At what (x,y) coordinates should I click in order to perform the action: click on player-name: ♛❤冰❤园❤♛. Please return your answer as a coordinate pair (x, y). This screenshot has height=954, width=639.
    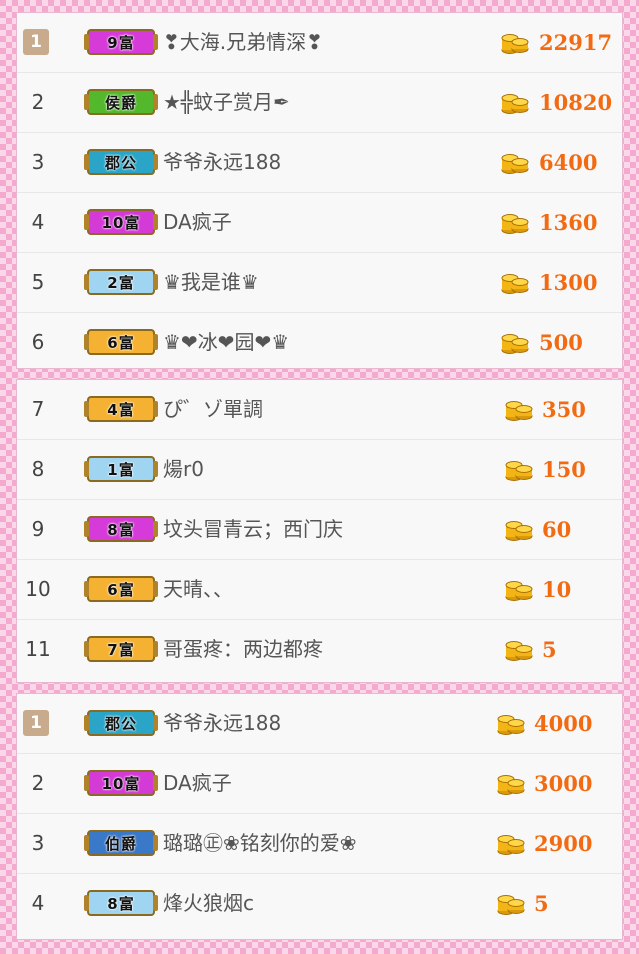
    Looking at the image, I should click on (226, 342).